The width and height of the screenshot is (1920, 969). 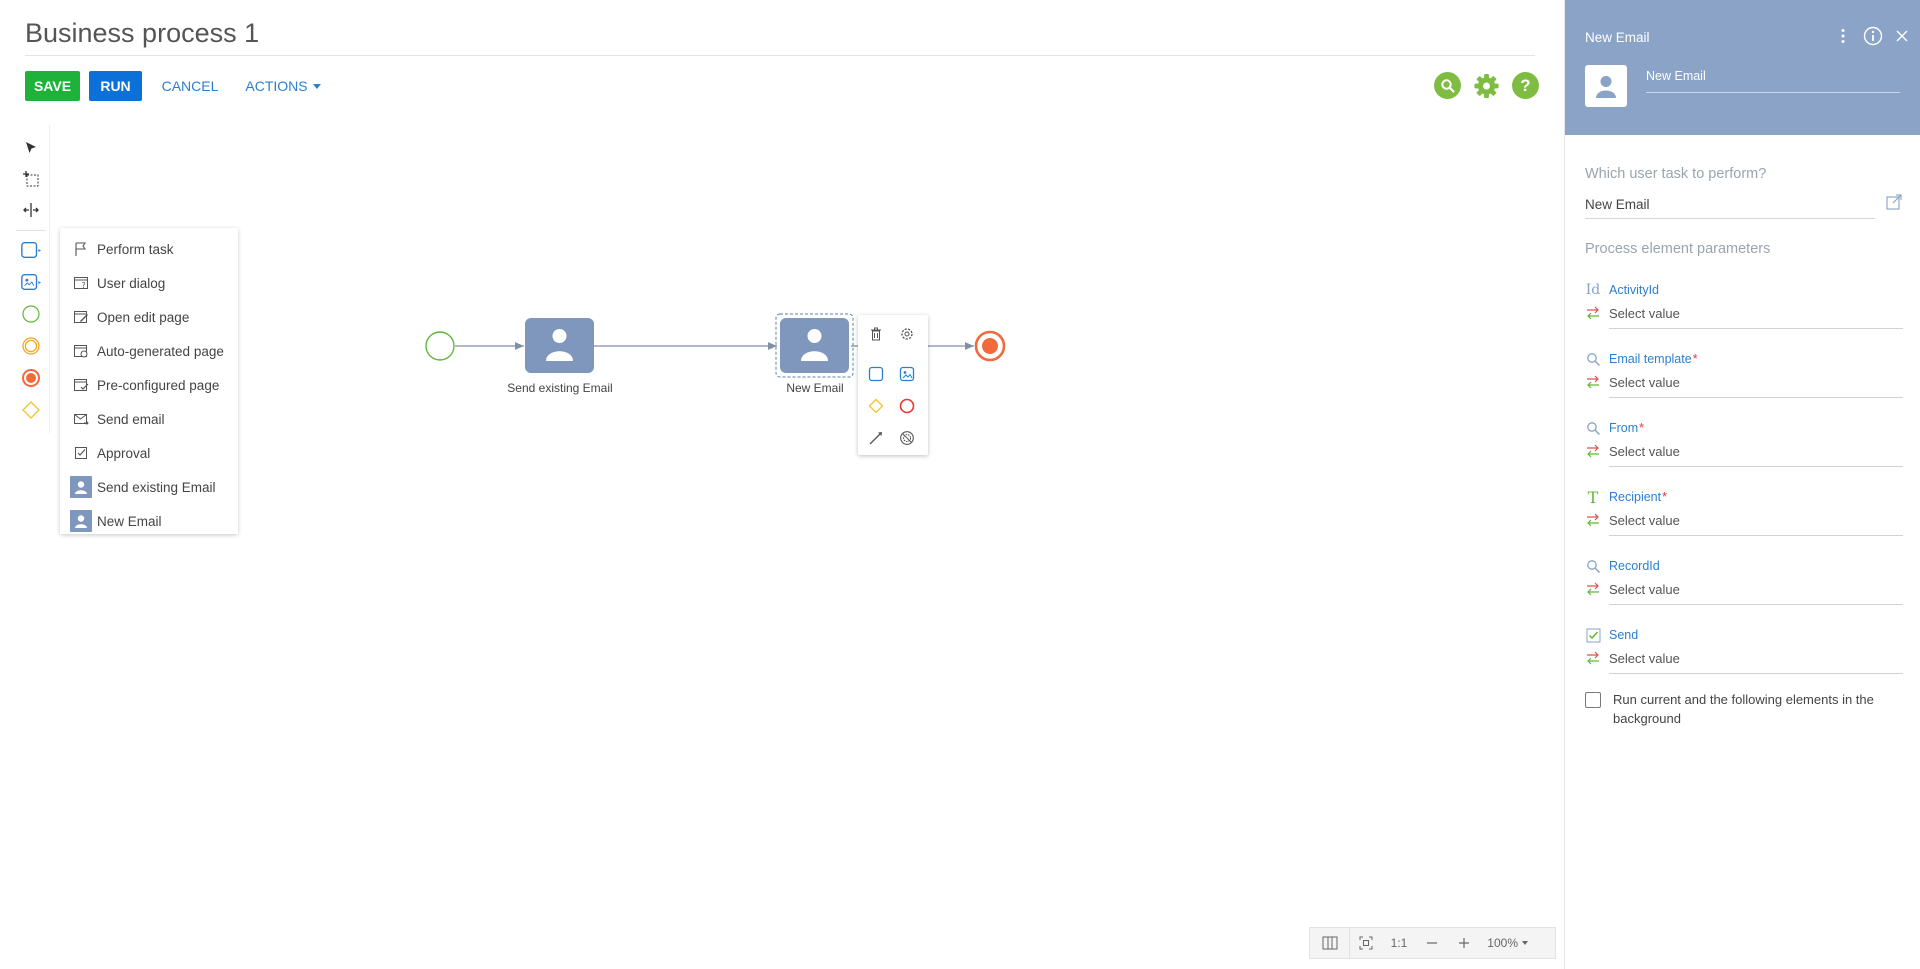 What do you see at coordinates (815, 388) in the screenshot?
I see `task-label: New Email` at bounding box center [815, 388].